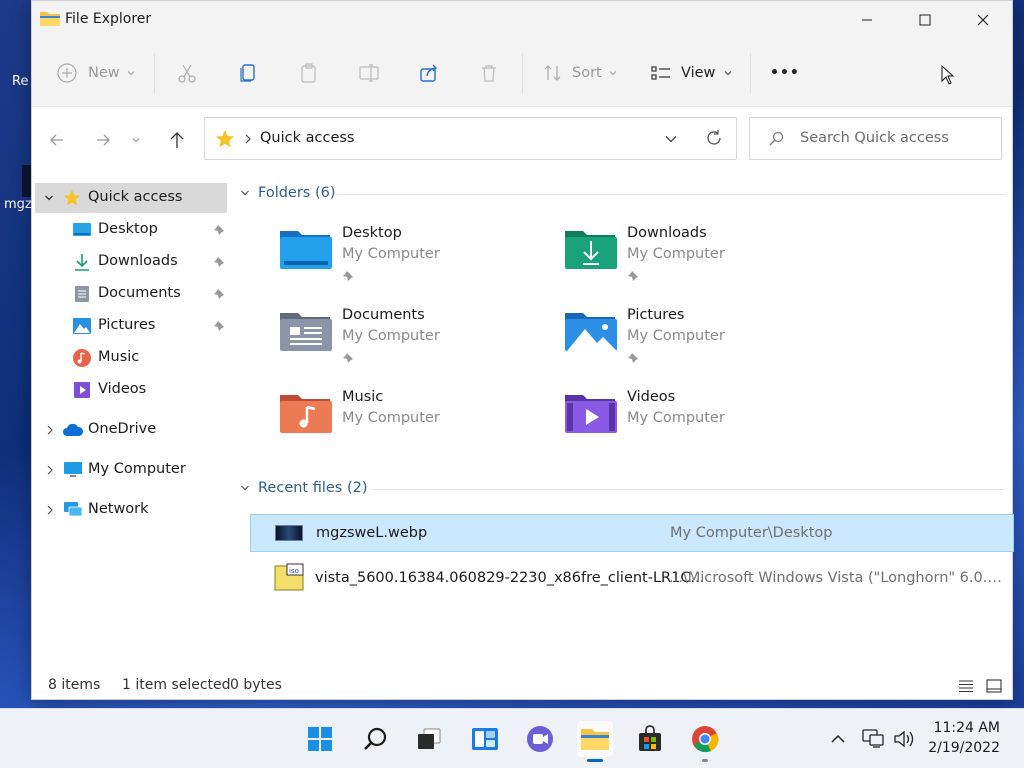 This screenshot has height=768, width=1024. I want to click on search-icon, so click(776, 138).